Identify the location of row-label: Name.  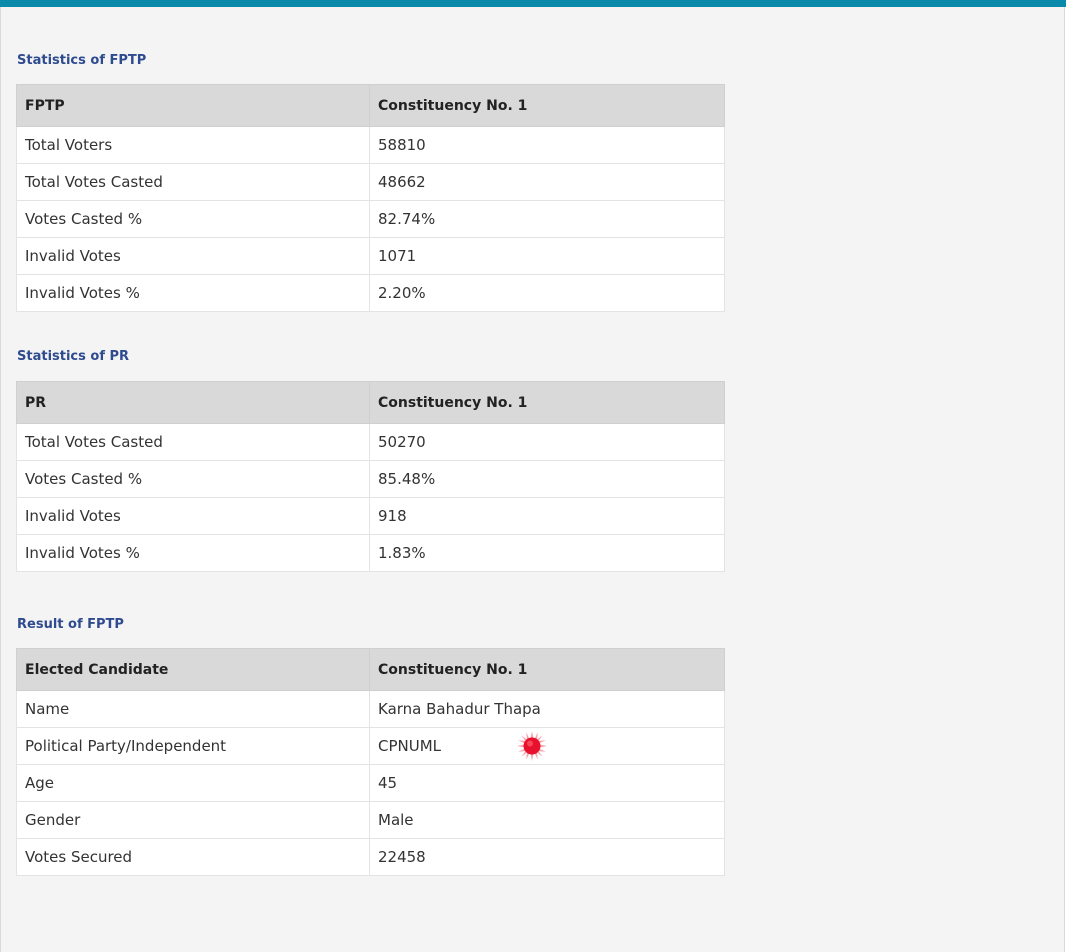
(193, 709).